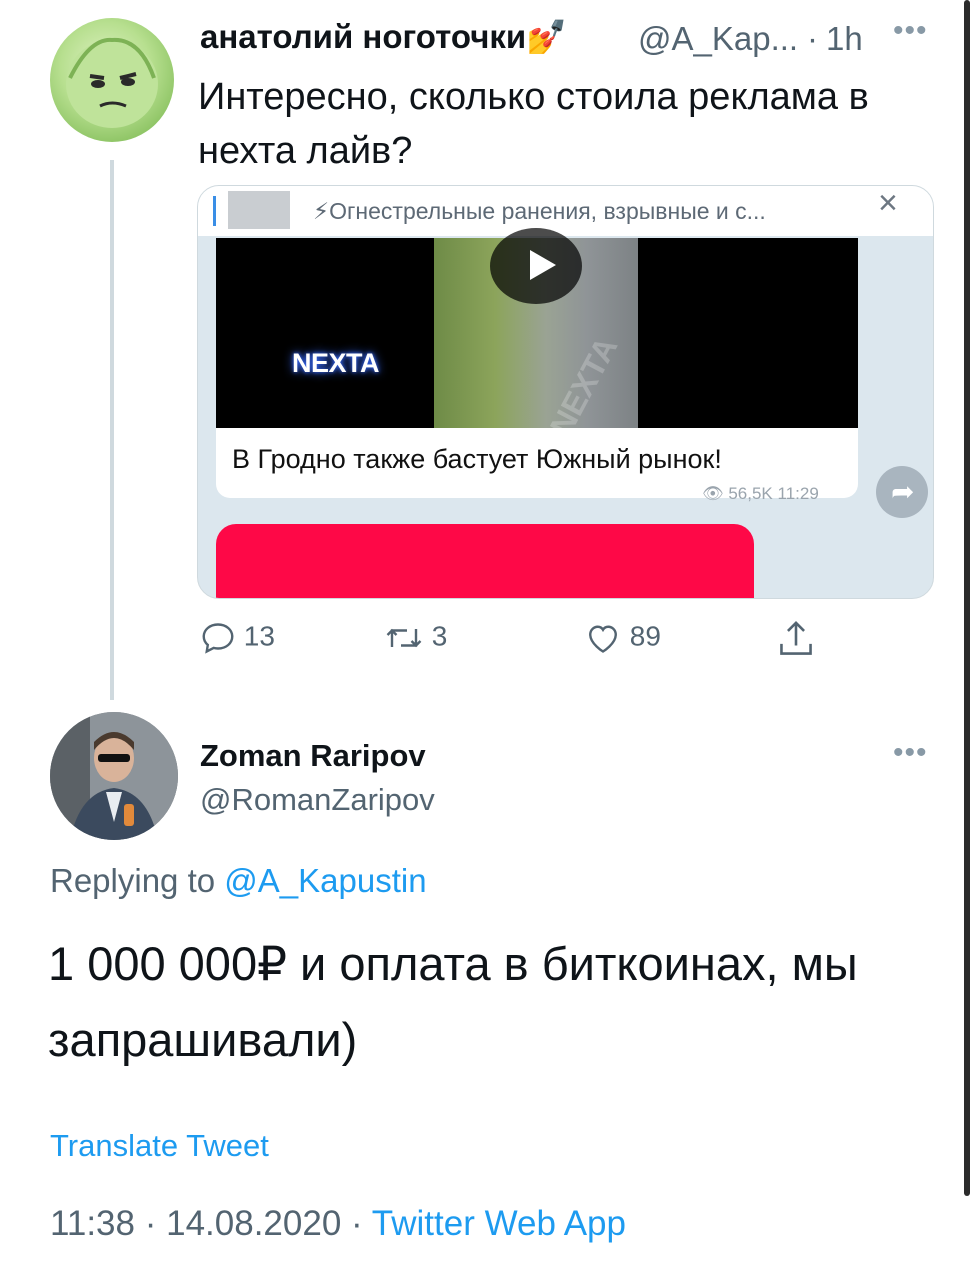  Describe the element at coordinates (112, 430) in the screenshot. I see `thread-connector-line` at that location.